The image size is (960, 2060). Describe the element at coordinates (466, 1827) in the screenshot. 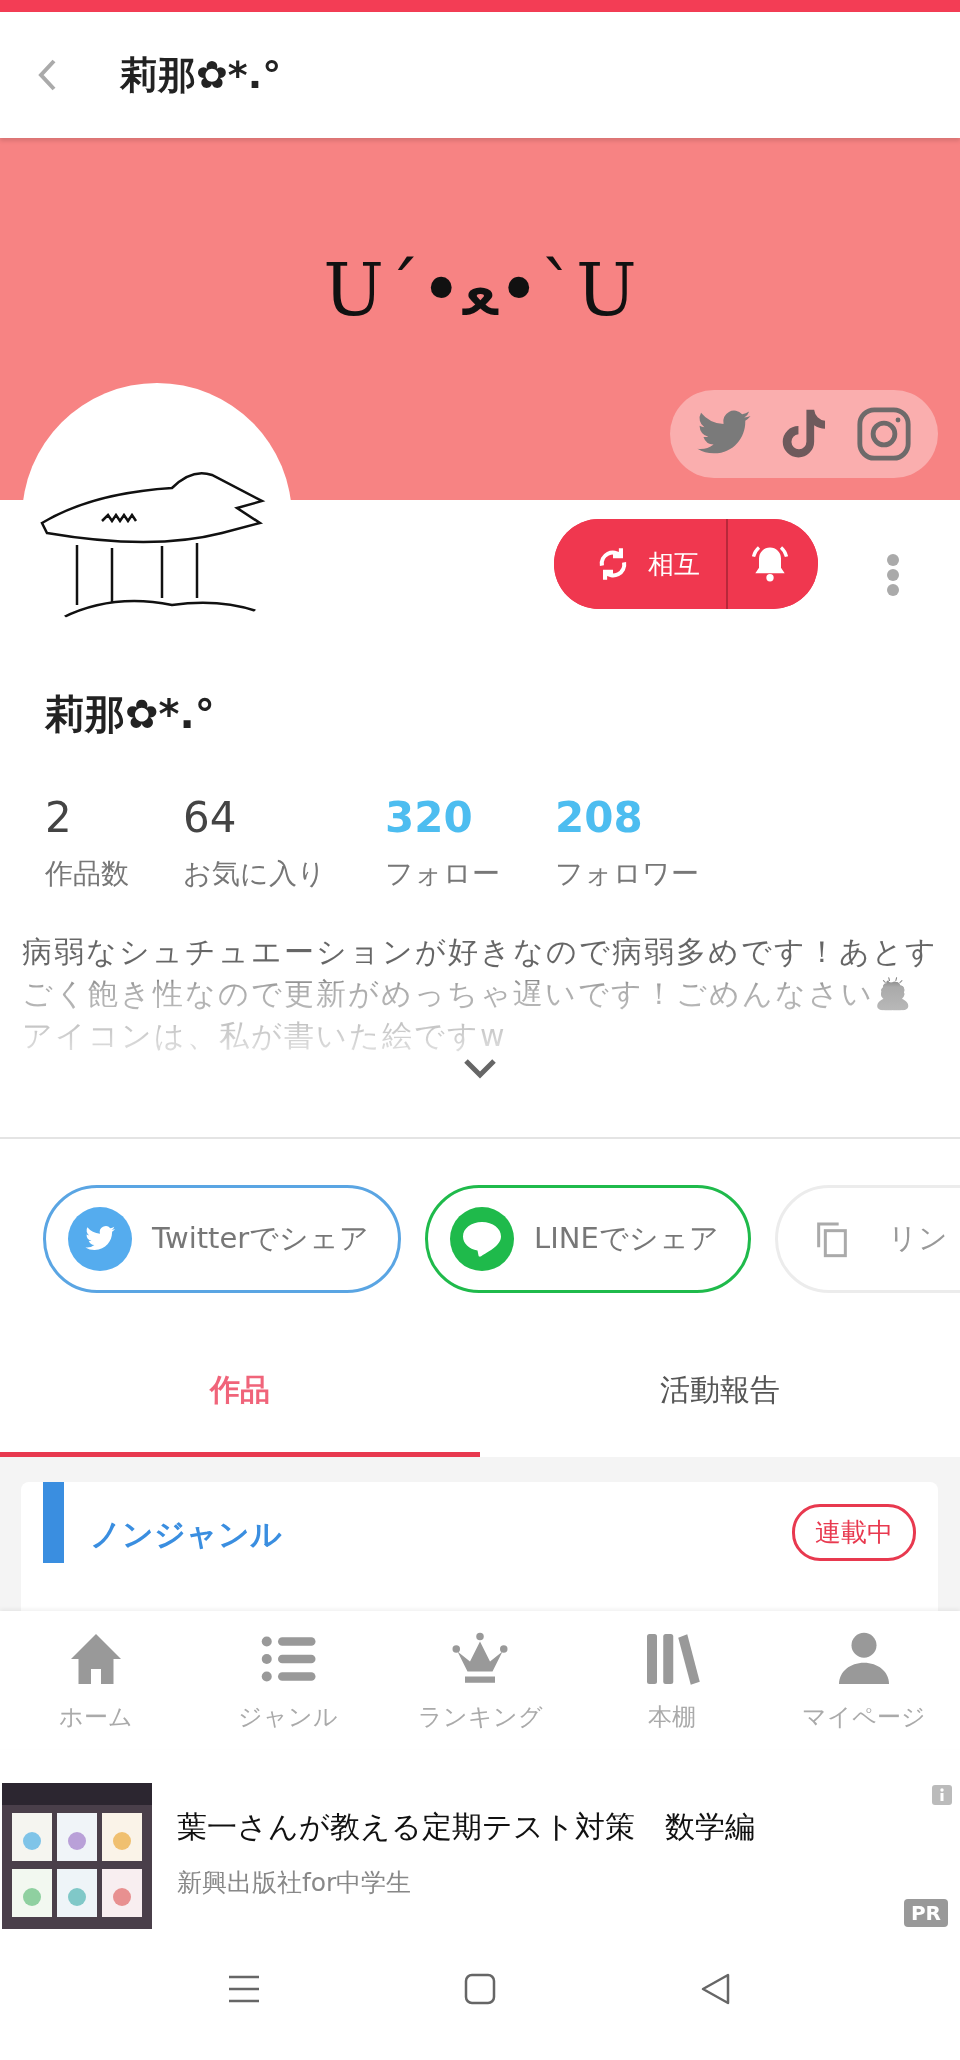

I see `ad-title: 葉一さんが教える定期テスト対策 数学編` at that location.